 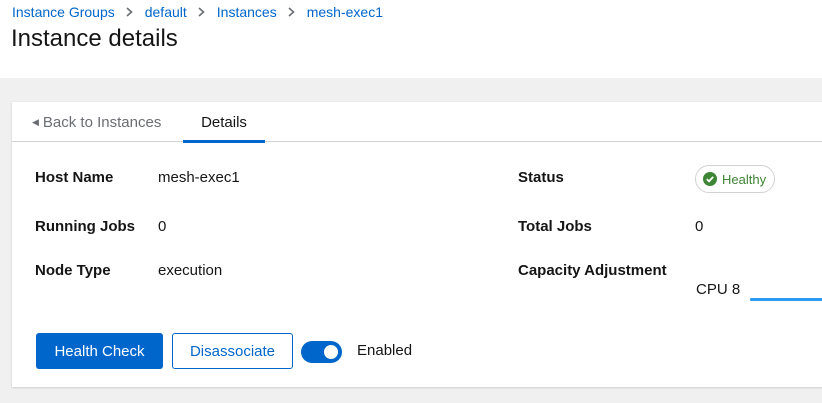 What do you see at coordinates (63, 12) in the screenshot?
I see `breadcrumb-instance-groups: Instance Groups` at bounding box center [63, 12].